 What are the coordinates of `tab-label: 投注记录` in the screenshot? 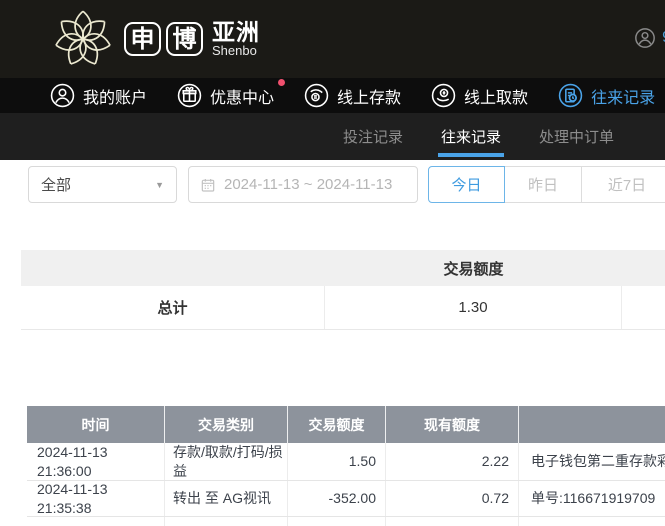 It's located at (372, 137).